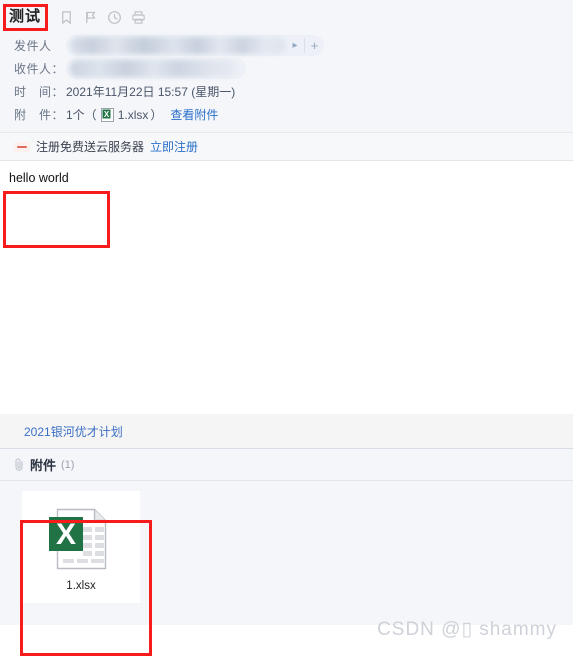  What do you see at coordinates (81, 115) in the screenshot?
I see `attachment-count-text: 1个（` at bounding box center [81, 115].